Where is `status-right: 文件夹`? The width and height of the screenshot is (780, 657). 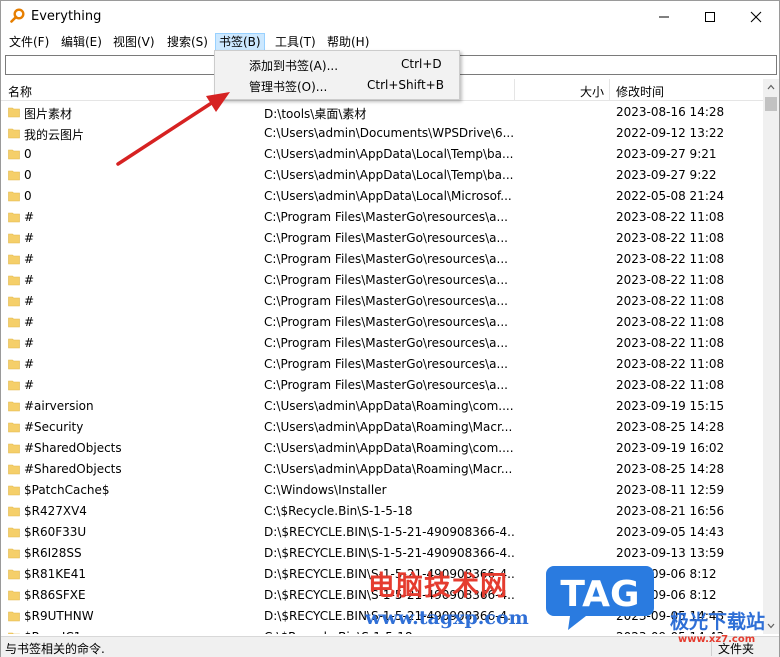
status-right: 文件夹 is located at coordinates (732, 648).